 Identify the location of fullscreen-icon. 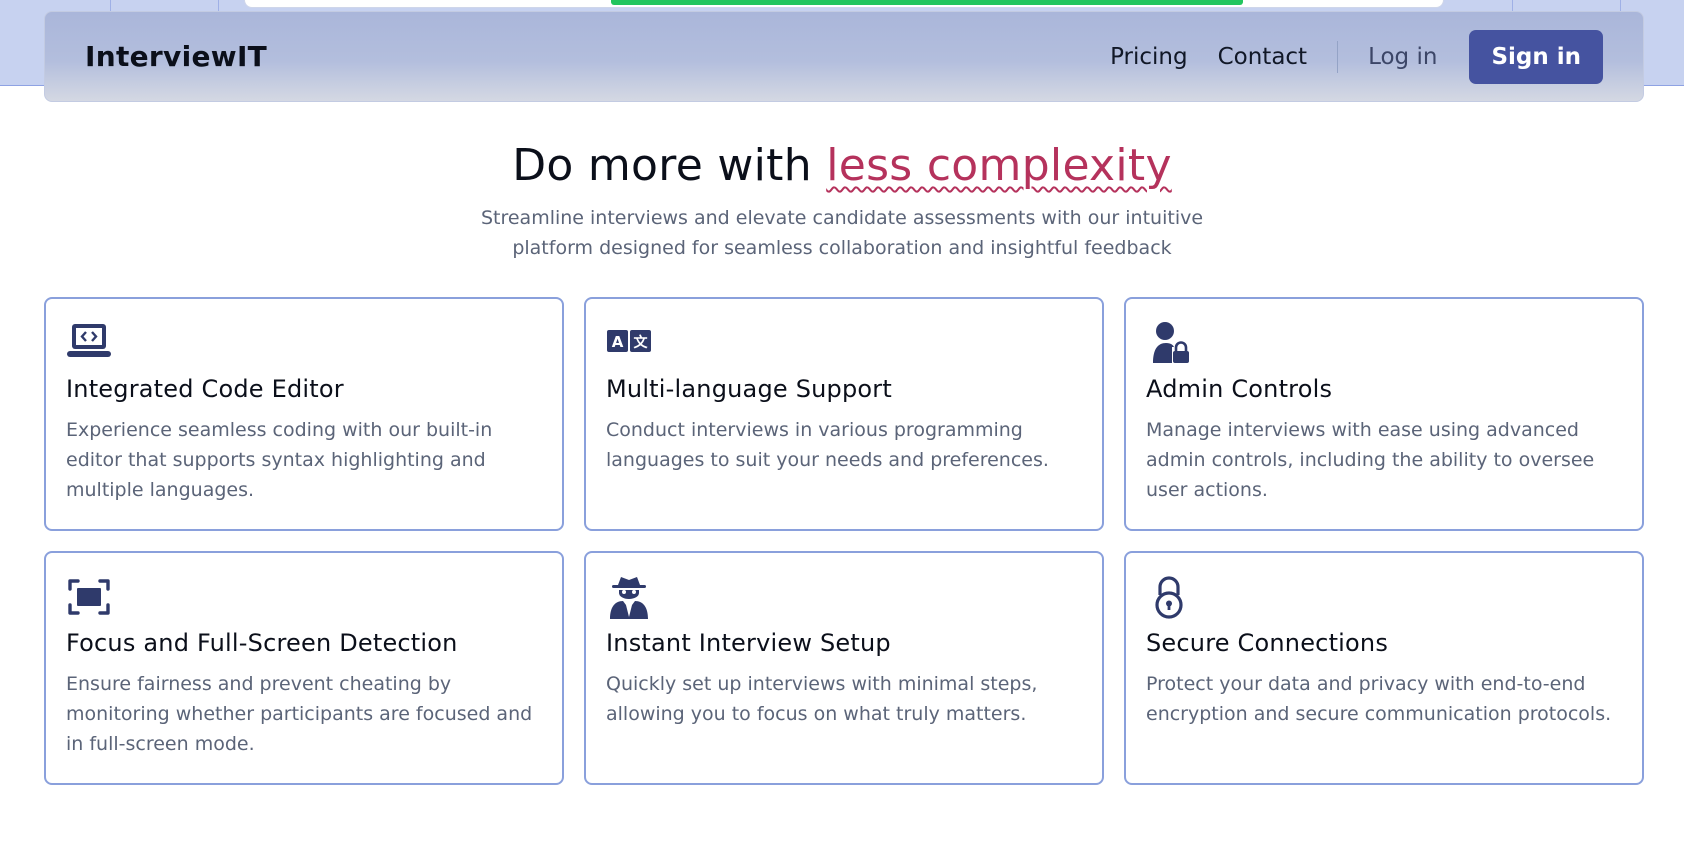
(89, 597).